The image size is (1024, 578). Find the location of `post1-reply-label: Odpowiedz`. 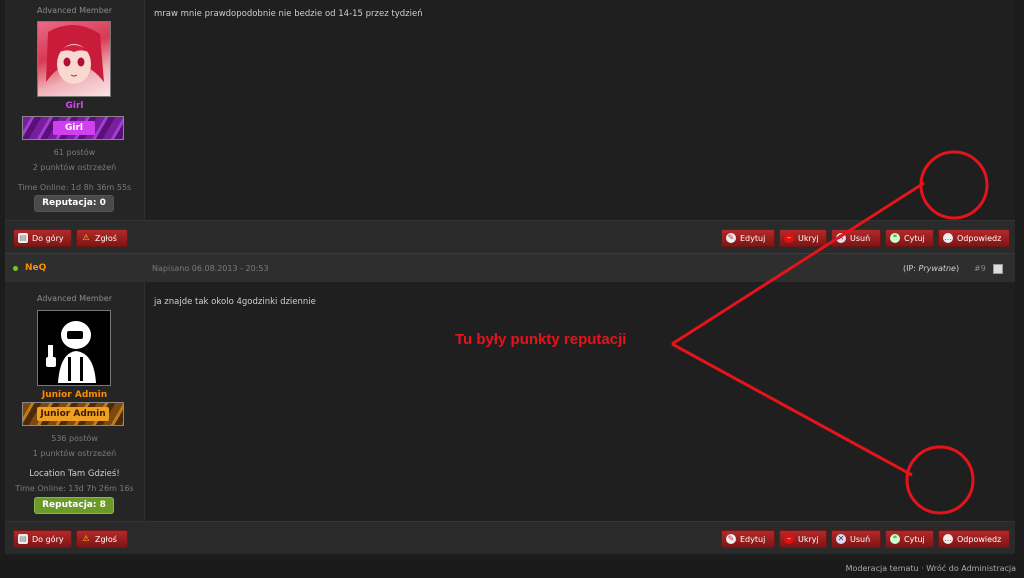

post1-reply-label: Odpowiedz is located at coordinates (979, 238).